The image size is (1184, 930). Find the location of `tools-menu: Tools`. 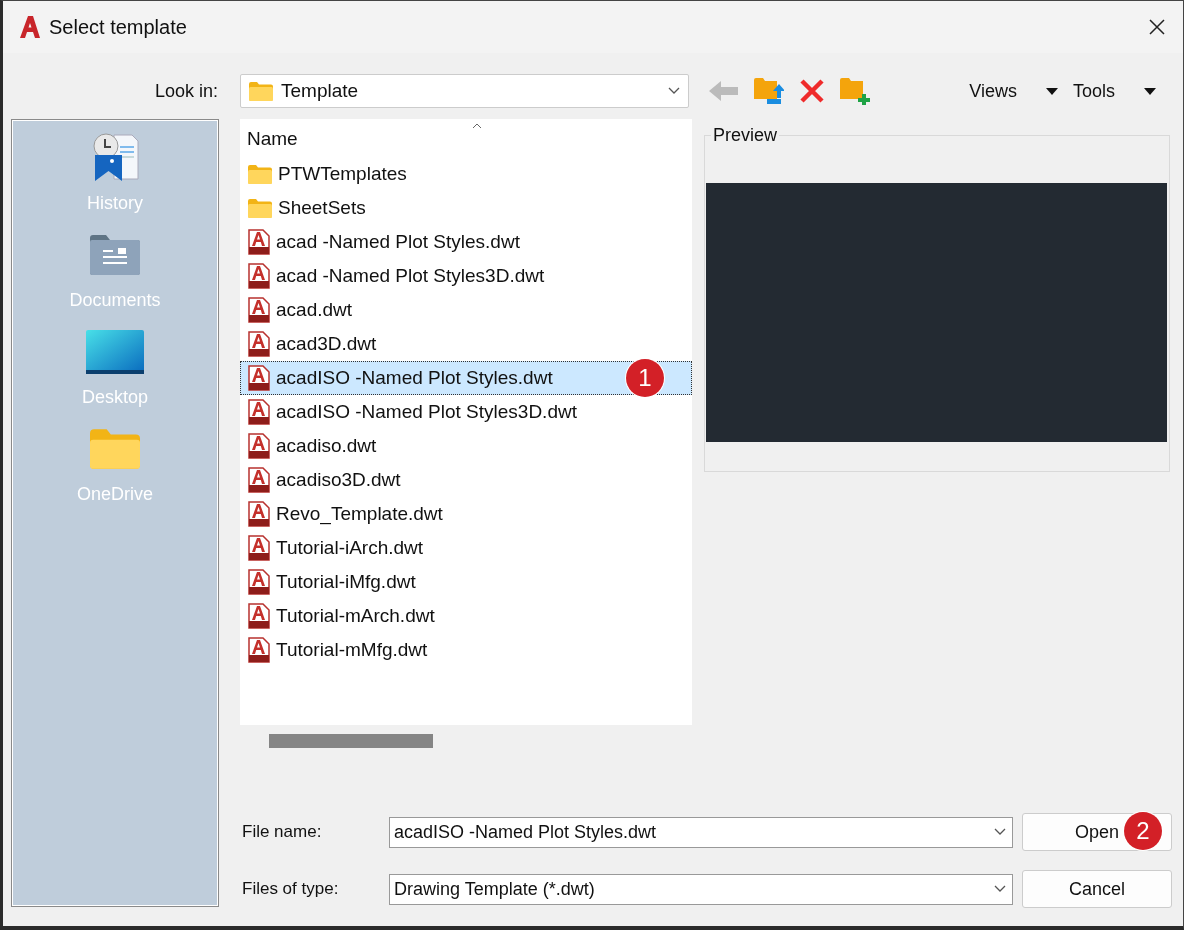

tools-menu: Tools is located at coordinates (1093, 91).